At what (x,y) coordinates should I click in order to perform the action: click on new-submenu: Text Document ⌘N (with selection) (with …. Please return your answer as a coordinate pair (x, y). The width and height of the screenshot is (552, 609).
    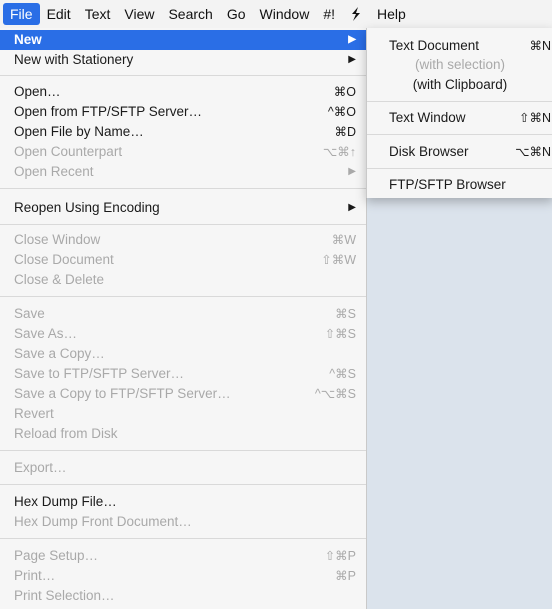
    Looking at the image, I should click on (459, 113).